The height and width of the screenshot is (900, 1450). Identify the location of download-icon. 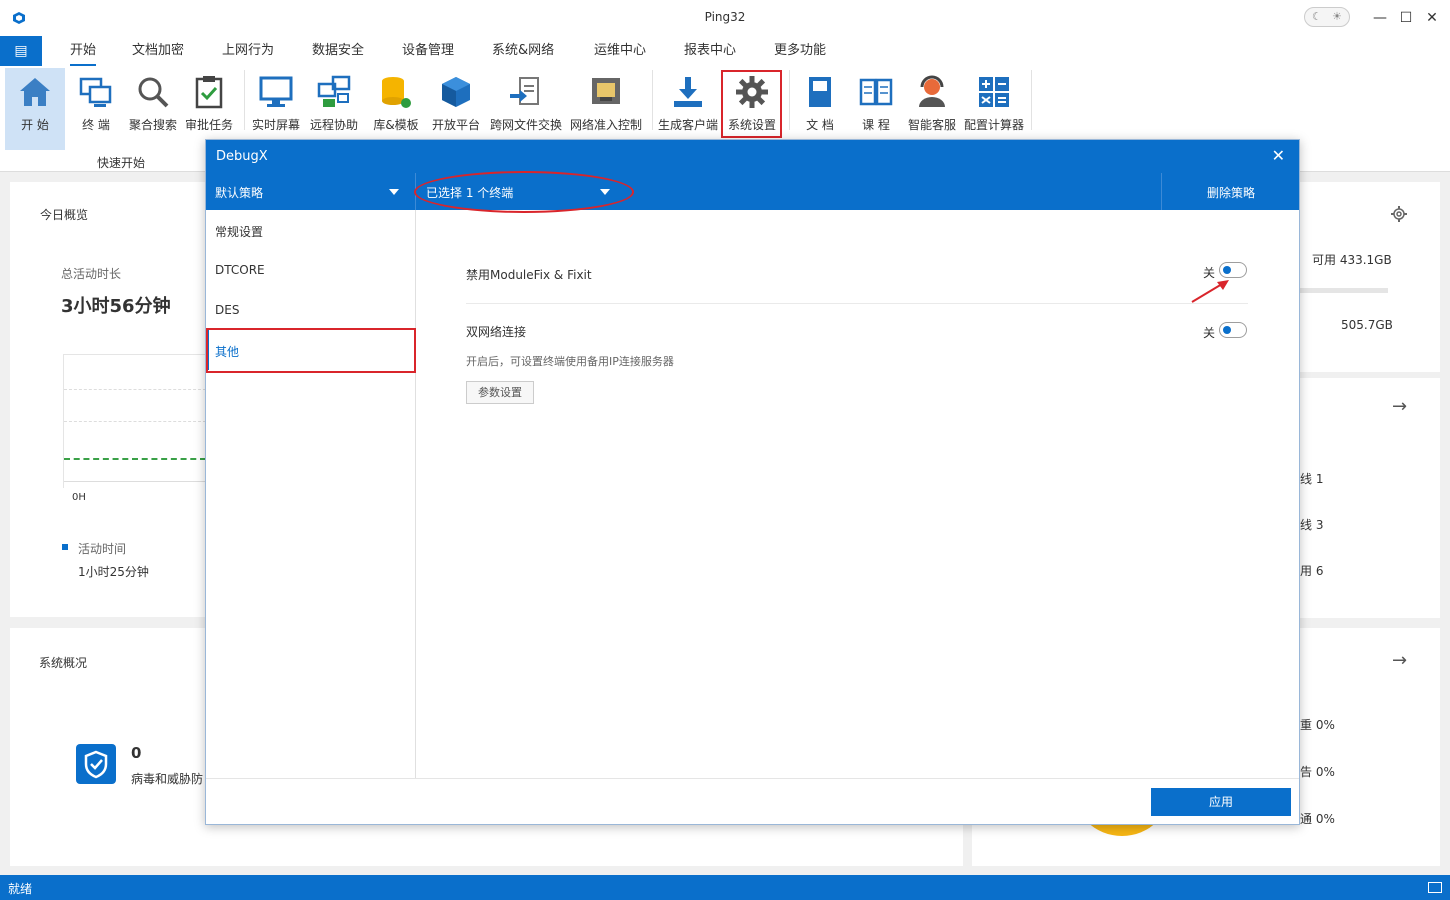
(688, 92).